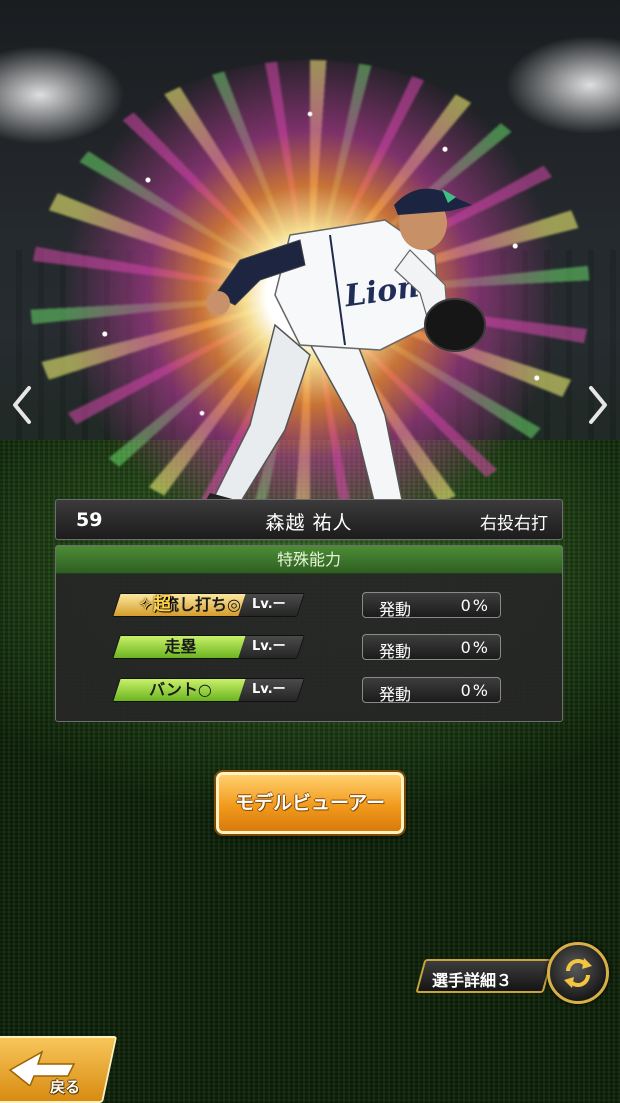  What do you see at coordinates (344, 349) in the screenshot?
I see `player-image: Lions` at bounding box center [344, 349].